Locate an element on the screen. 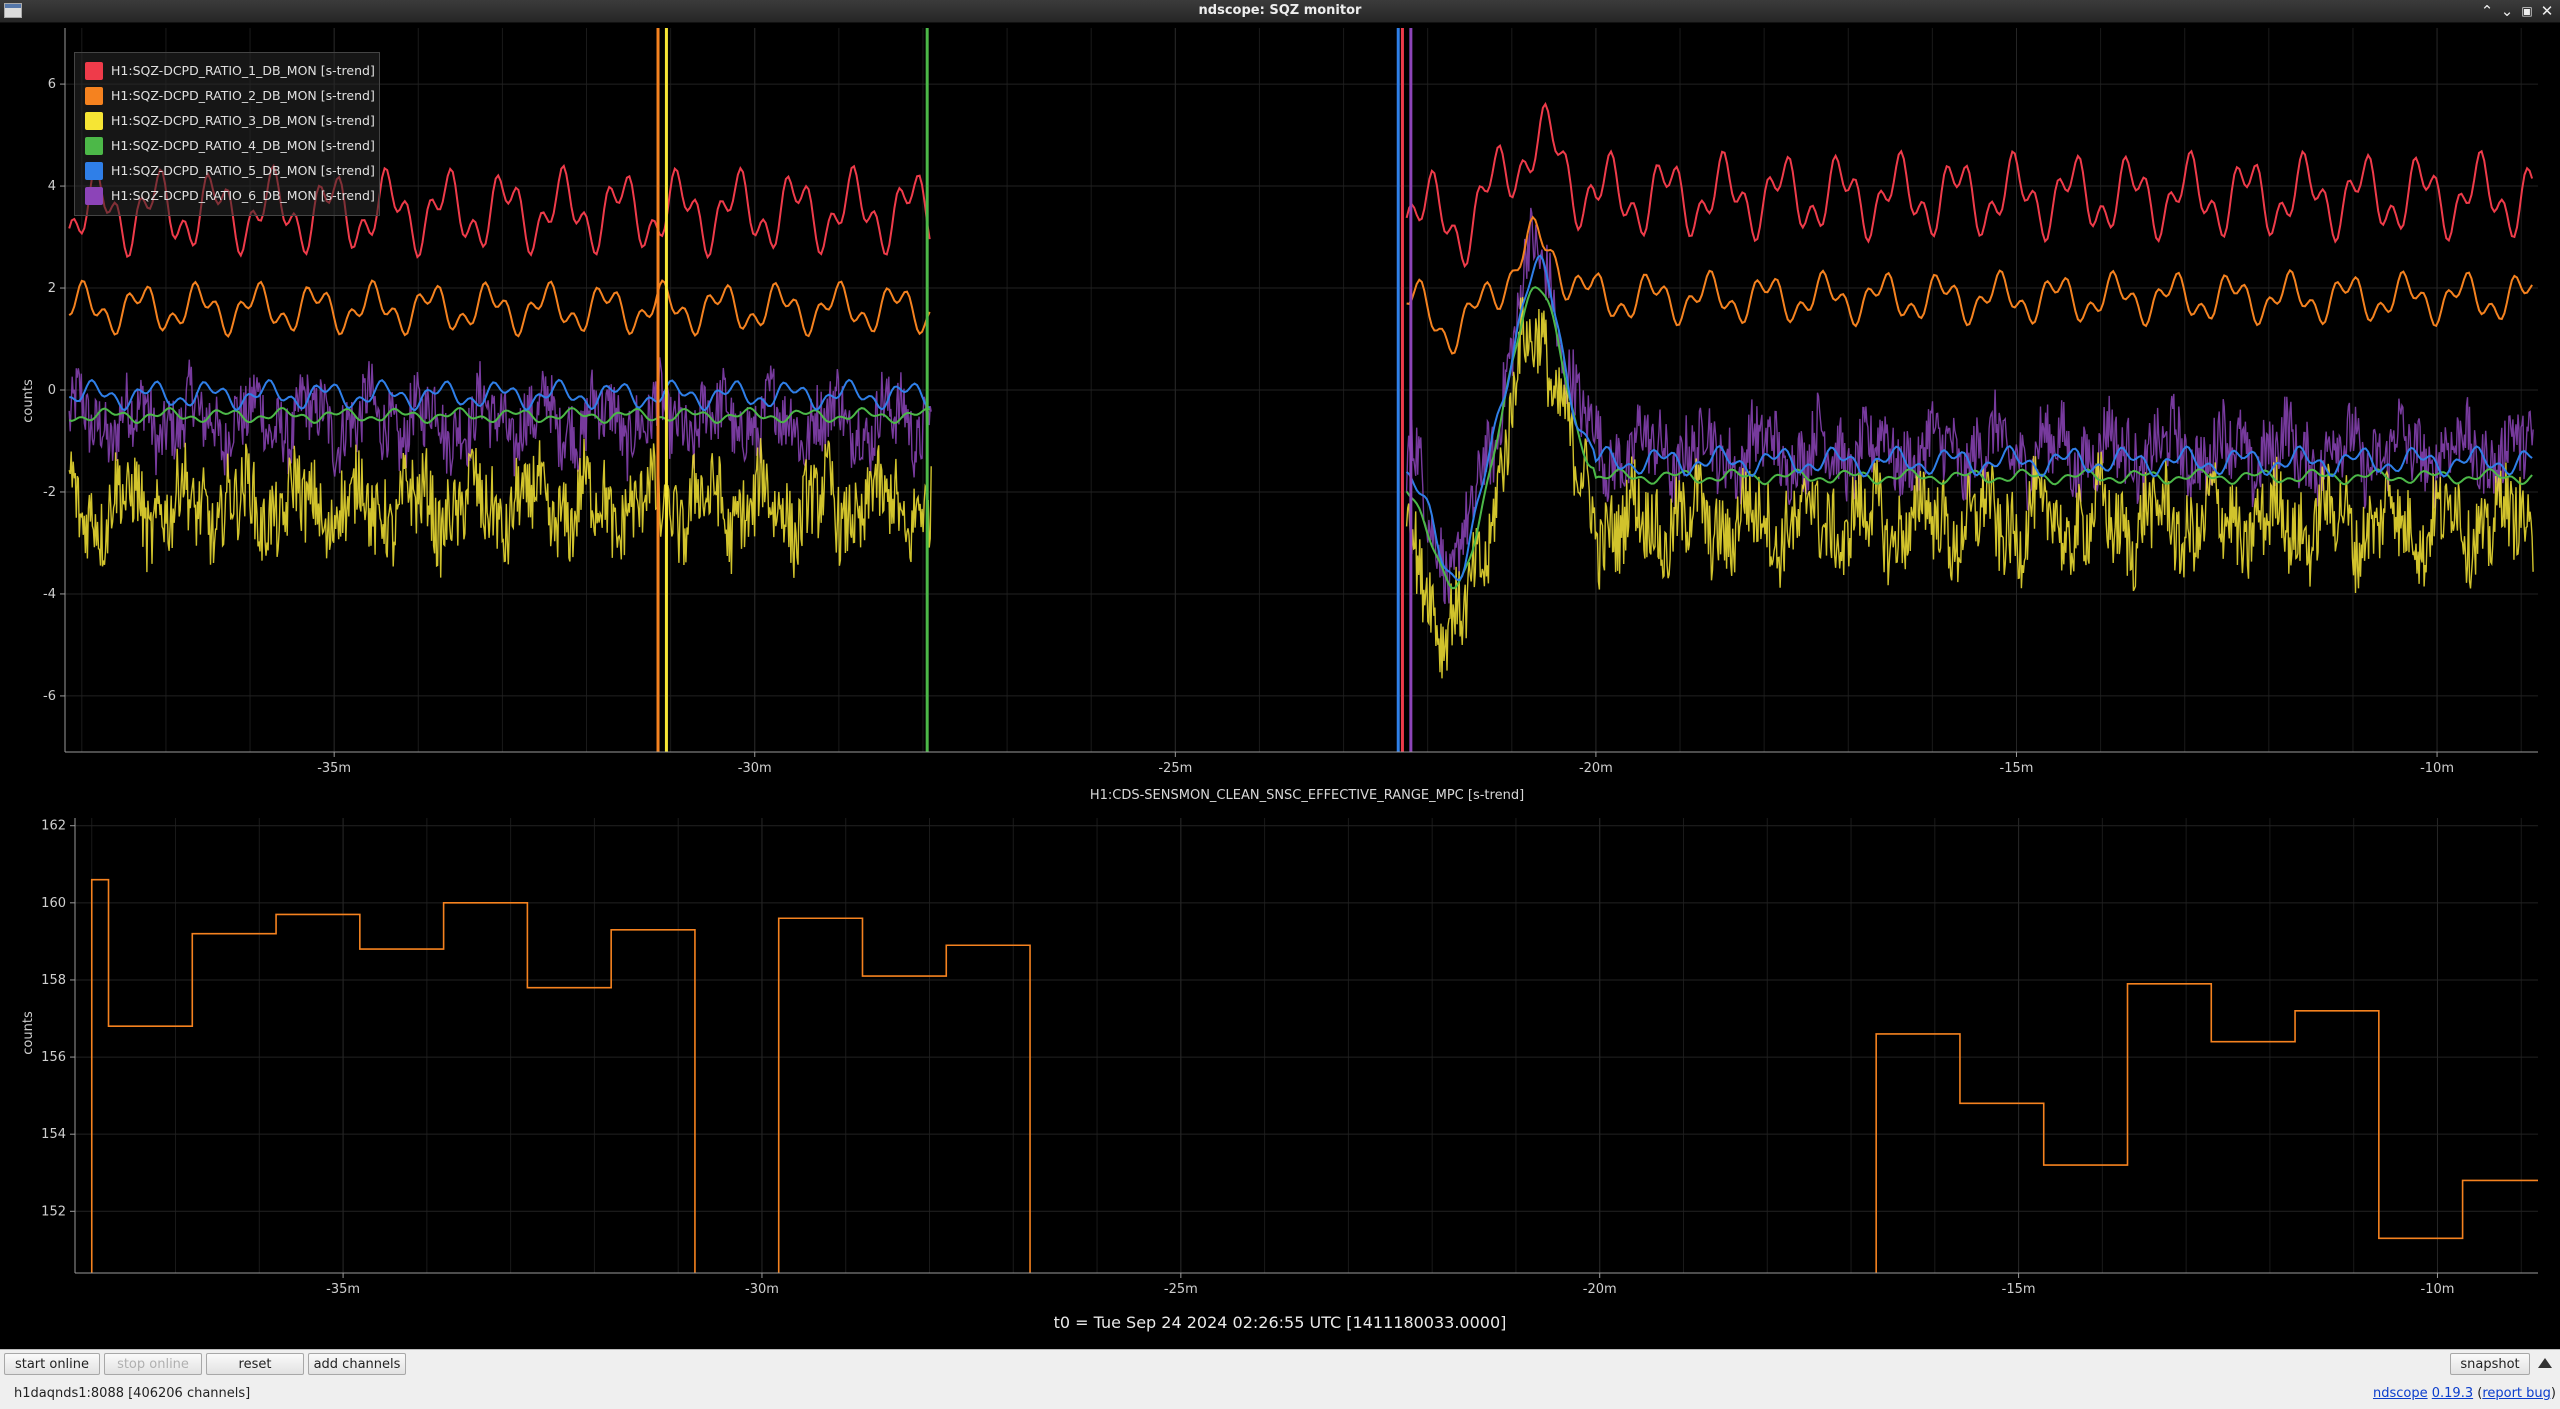 Image resolution: width=2560 pixels, height=1409 pixels. add-channels-button: add channels is located at coordinates (357, 1364).